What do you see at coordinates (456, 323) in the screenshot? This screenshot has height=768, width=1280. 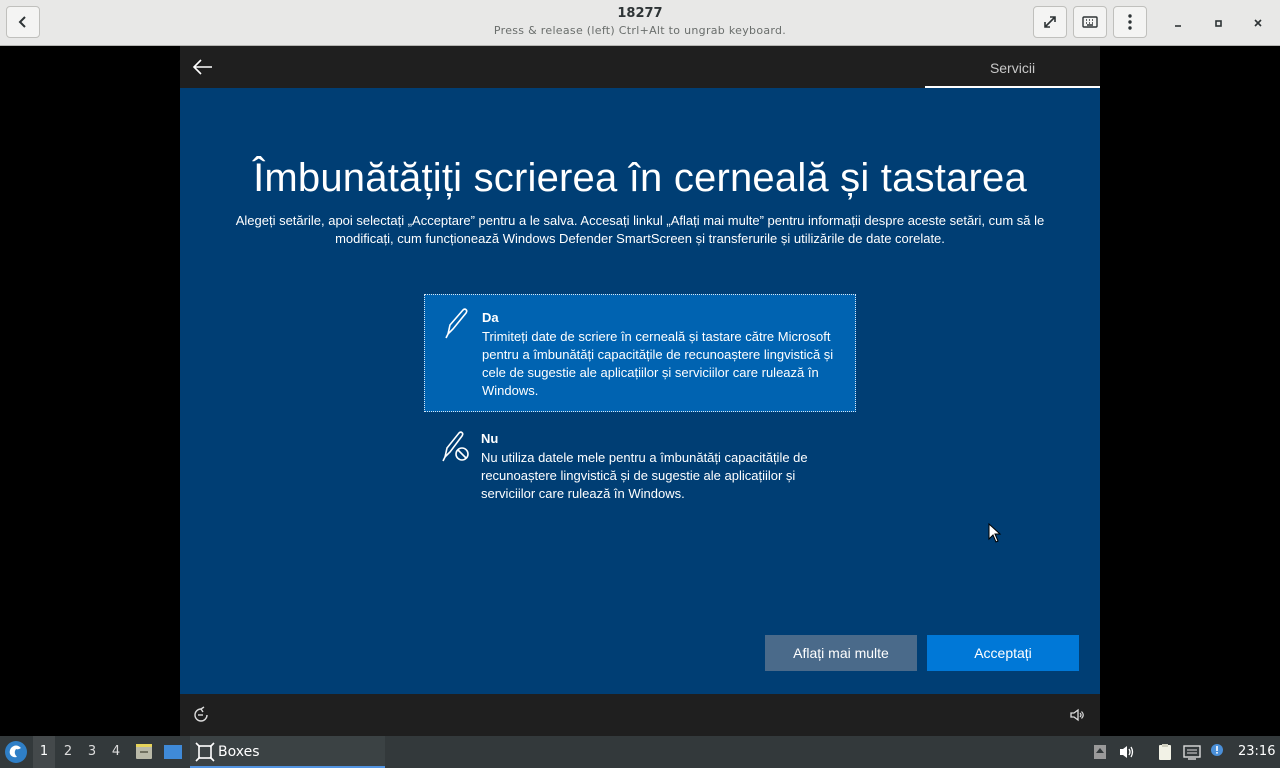 I see `pen-icon` at bounding box center [456, 323].